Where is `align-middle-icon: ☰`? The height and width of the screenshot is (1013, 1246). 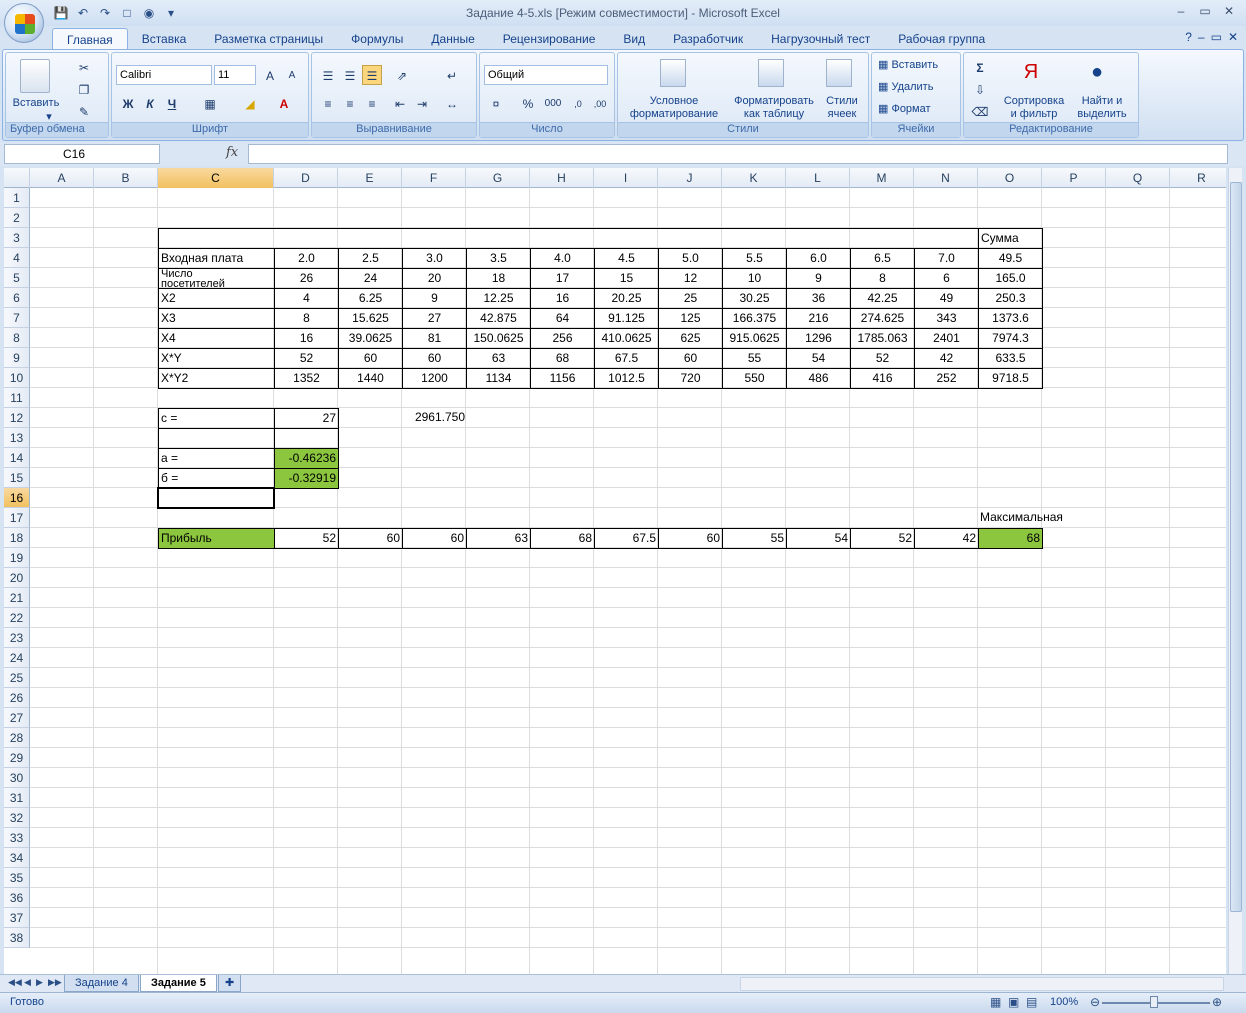 align-middle-icon: ☰ is located at coordinates (350, 75).